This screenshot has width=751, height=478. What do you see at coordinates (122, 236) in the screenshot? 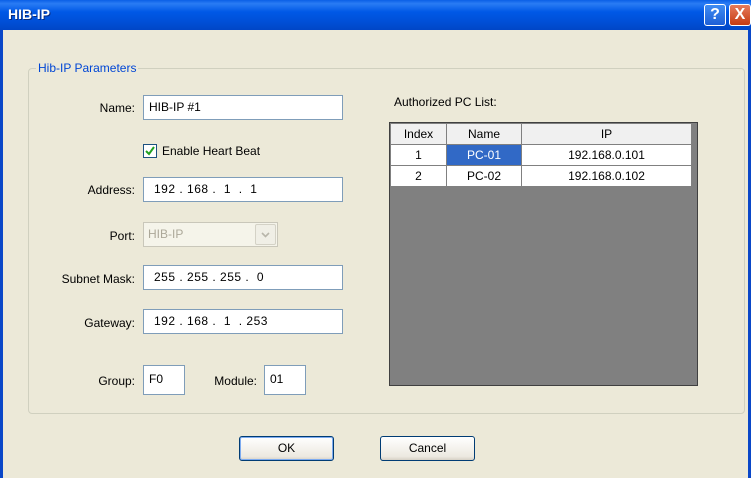
I see `port-label: Port:` at bounding box center [122, 236].